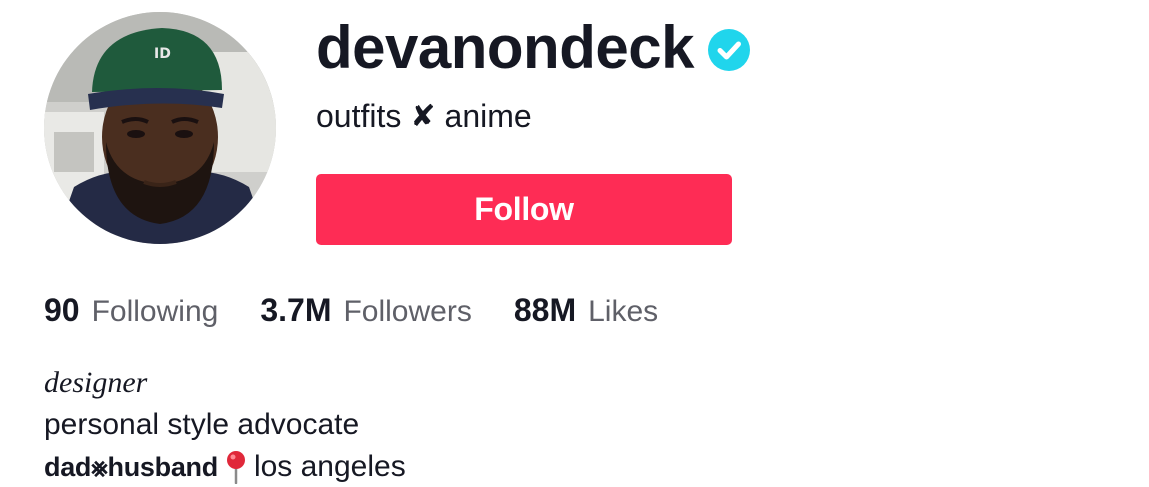 This screenshot has width=1149, height=487. I want to click on svg-text: ID, so click(162, 54).